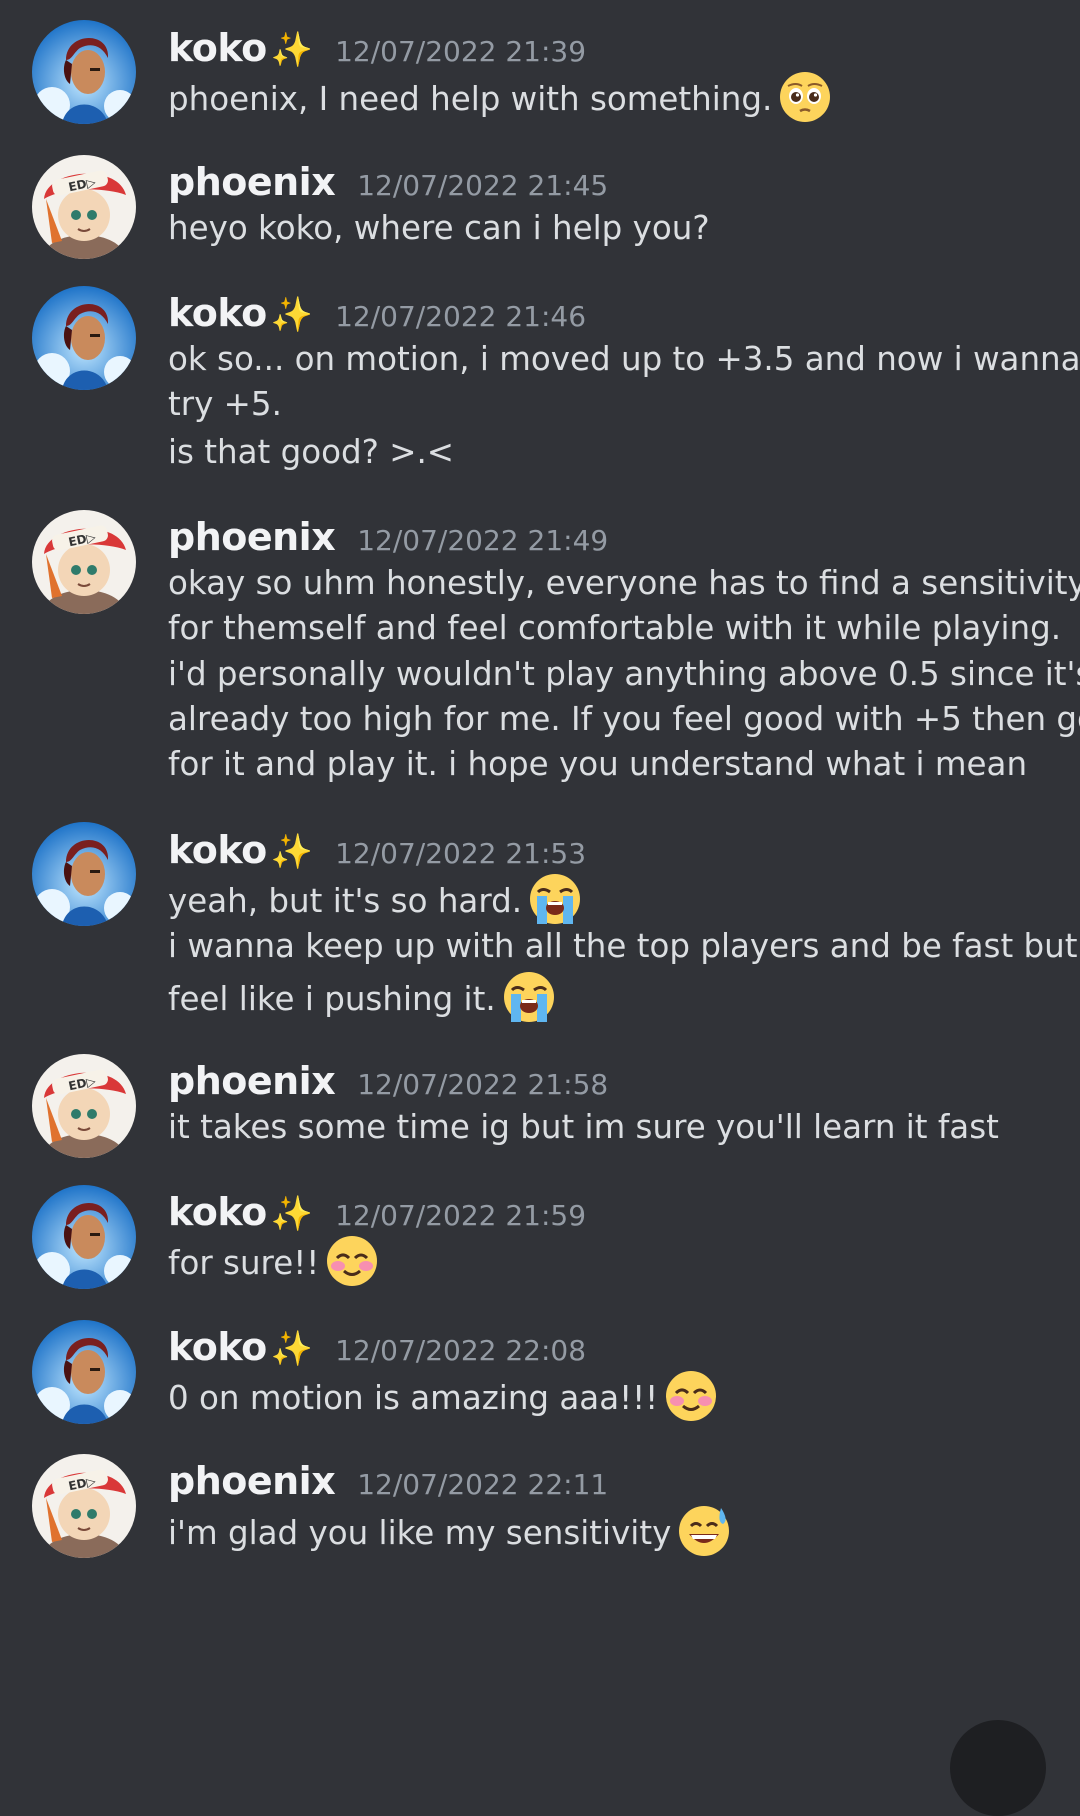 The height and width of the screenshot is (1816, 1080). I want to click on message-header: phoenix 12/07/2022 21:49, so click(388, 537).